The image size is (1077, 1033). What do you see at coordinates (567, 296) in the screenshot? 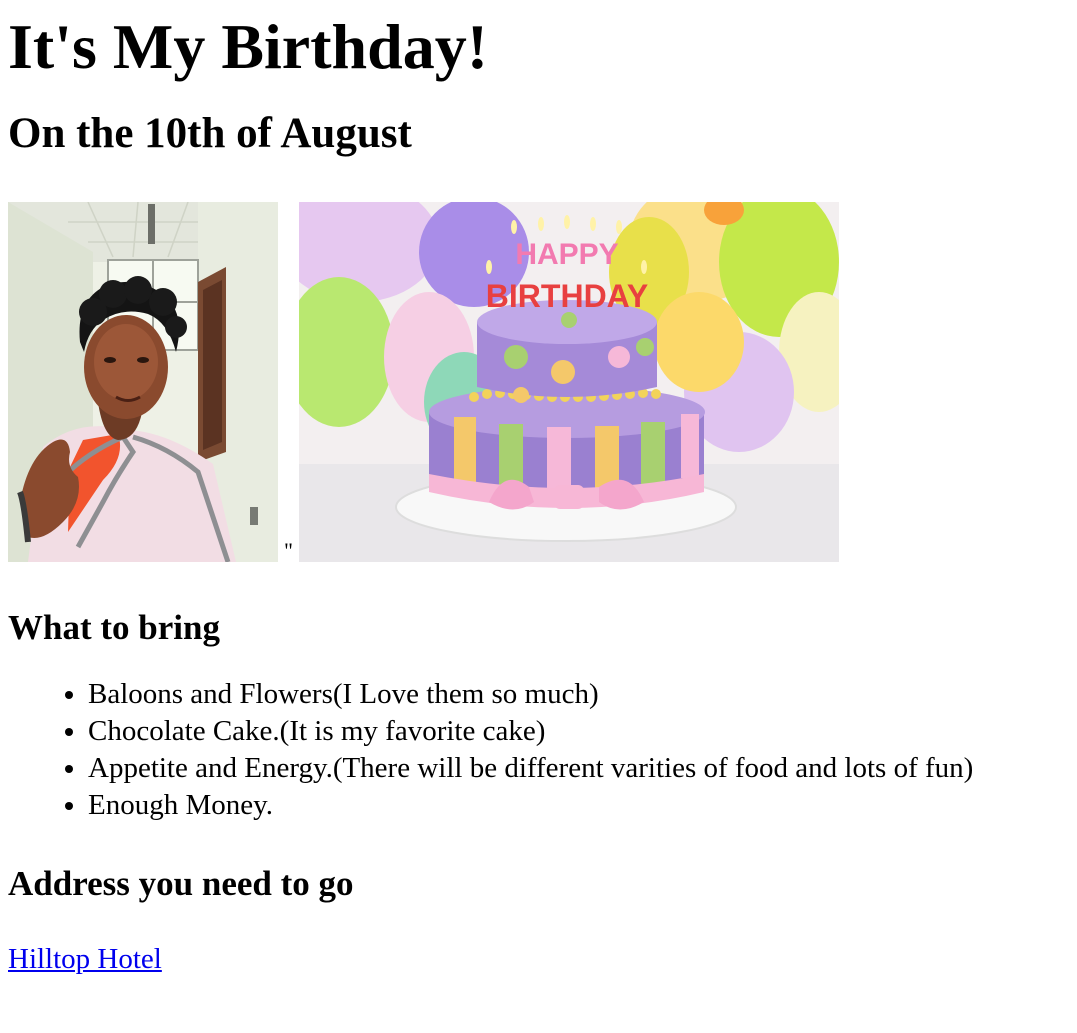
I see `cake-topper-line2: BIRTHDAY` at bounding box center [567, 296].